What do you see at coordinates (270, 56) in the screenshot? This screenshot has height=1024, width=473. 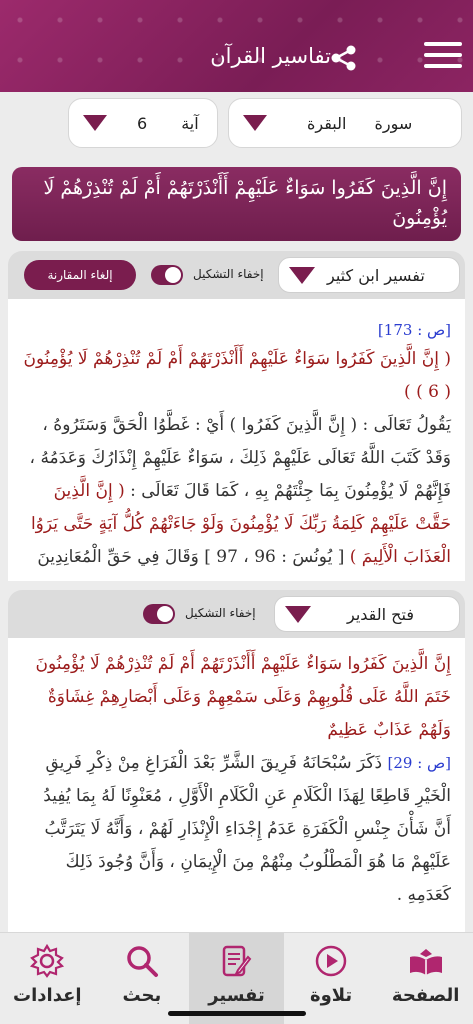 I see `page-title: تفاسير القرآن` at bounding box center [270, 56].